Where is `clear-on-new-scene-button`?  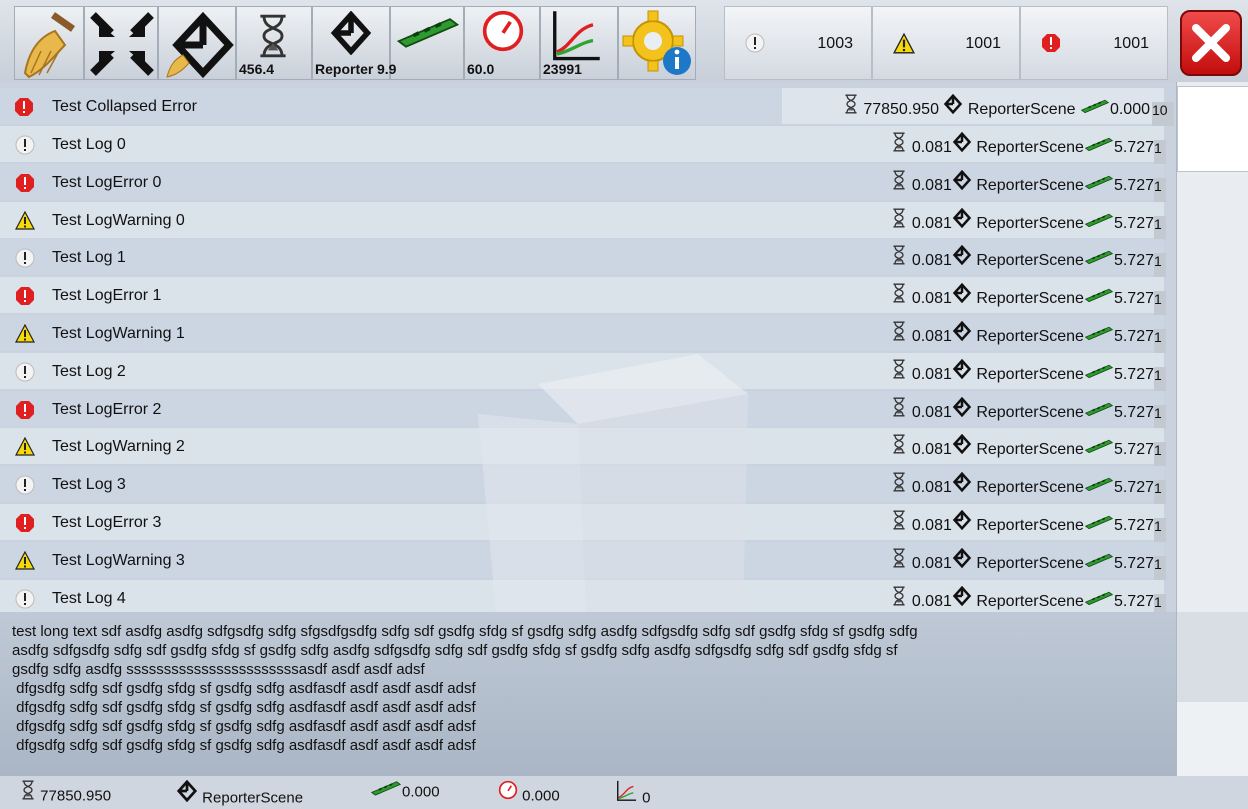
clear-on-new-scene-button is located at coordinates (197, 43).